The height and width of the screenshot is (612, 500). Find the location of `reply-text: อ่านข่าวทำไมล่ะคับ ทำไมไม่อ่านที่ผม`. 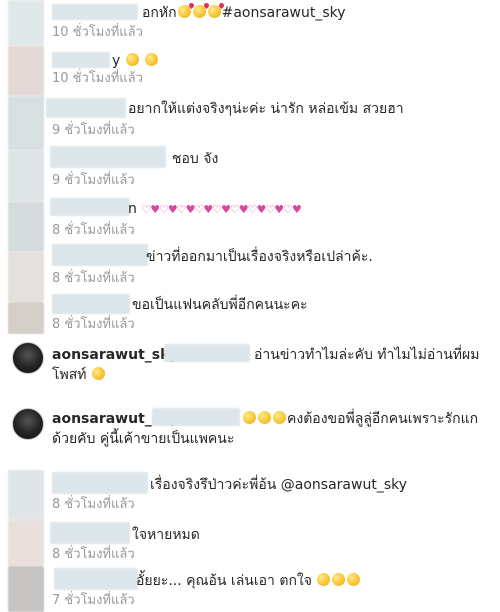

reply-text: อ่านข่าวทำไมล่ะคับ ทำไมไม่อ่านที่ผม is located at coordinates (367, 355).